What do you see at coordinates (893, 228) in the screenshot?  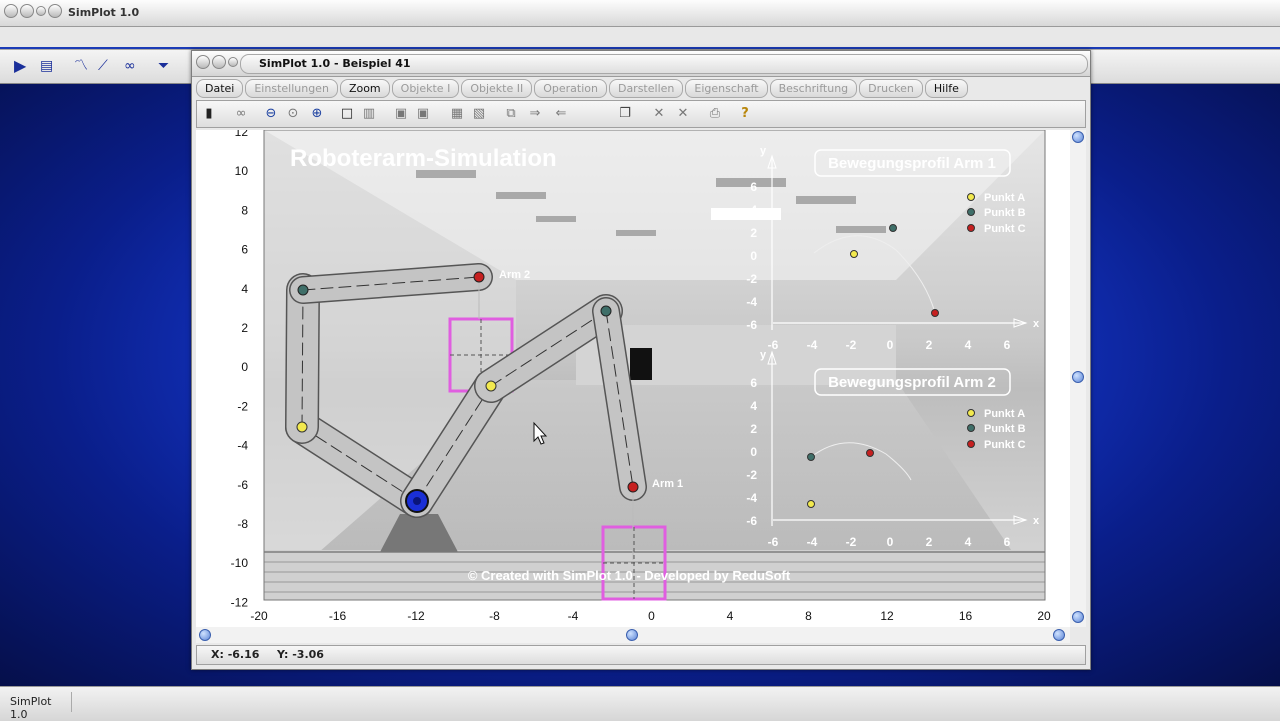 I see `inset1-point-b` at bounding box center [893, 228].